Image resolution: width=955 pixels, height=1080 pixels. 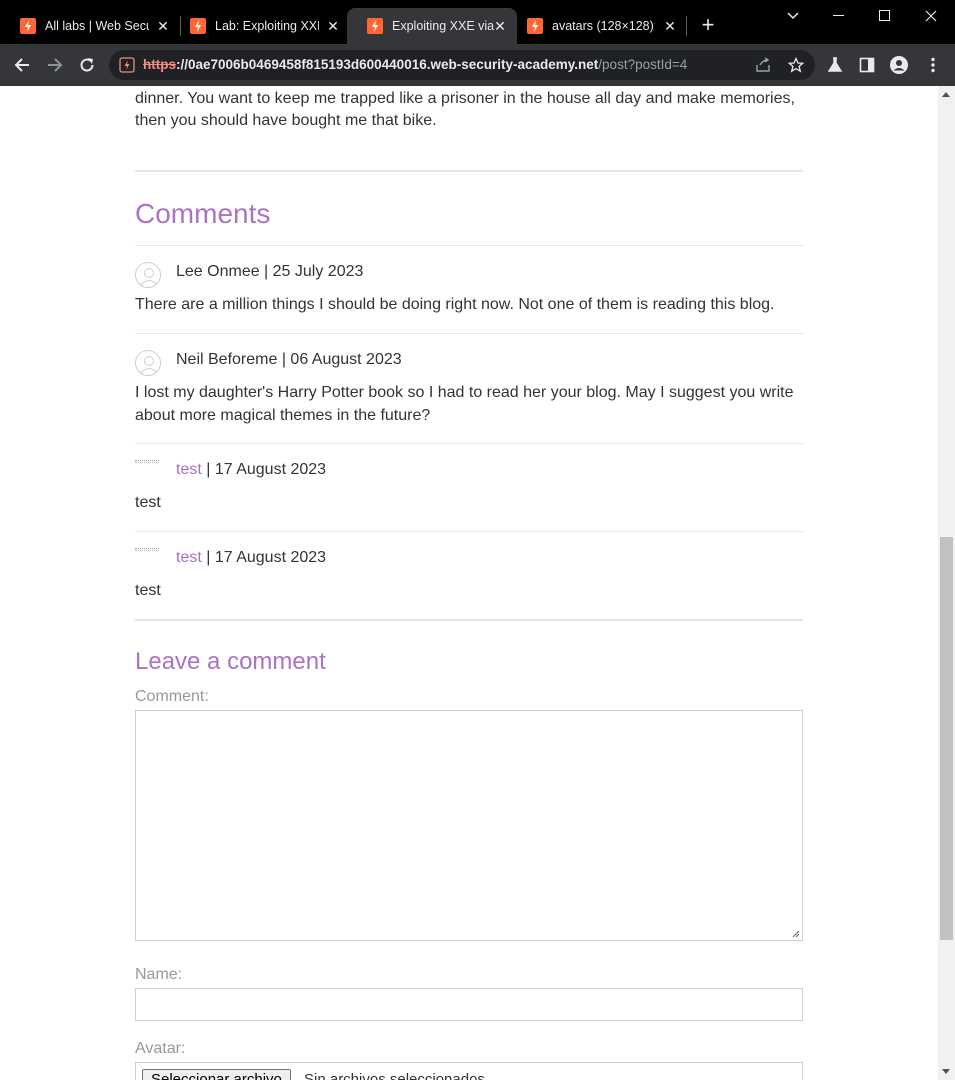 I want to click on scrollbar-thumb, so click(x=946, y=738).